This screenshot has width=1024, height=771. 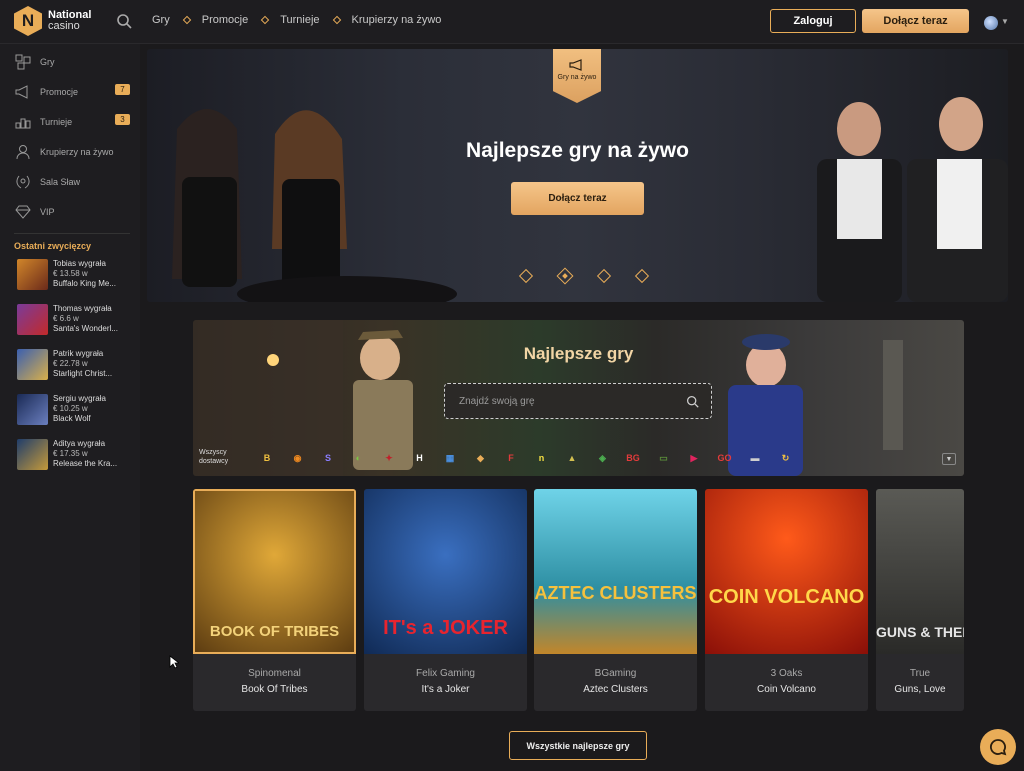 What do you see at coordinates (577, 198) in the screenshot?
I see `hero-join-button: Dołącz teraz` at bounding box center [577, 198].